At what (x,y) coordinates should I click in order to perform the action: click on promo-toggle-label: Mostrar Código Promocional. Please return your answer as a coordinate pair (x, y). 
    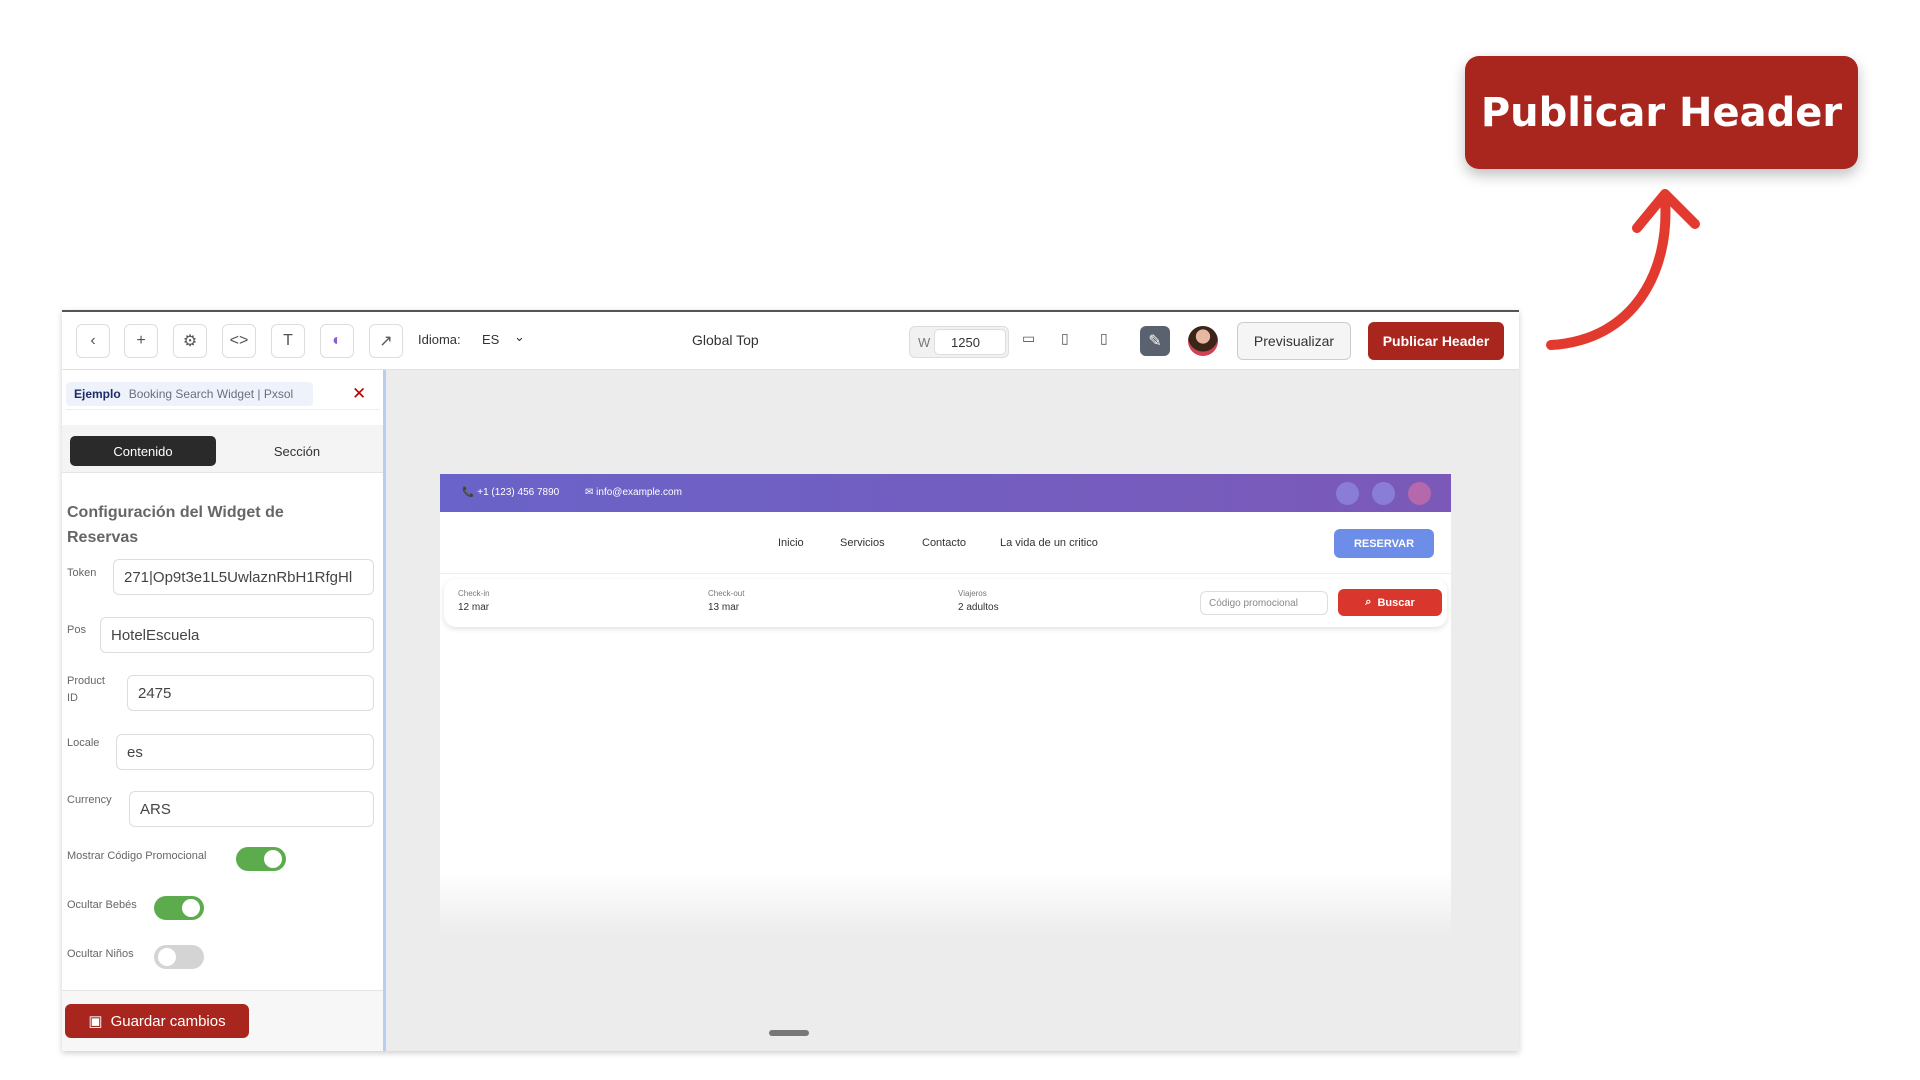
    Looking at the image, I should click on (137, 856).